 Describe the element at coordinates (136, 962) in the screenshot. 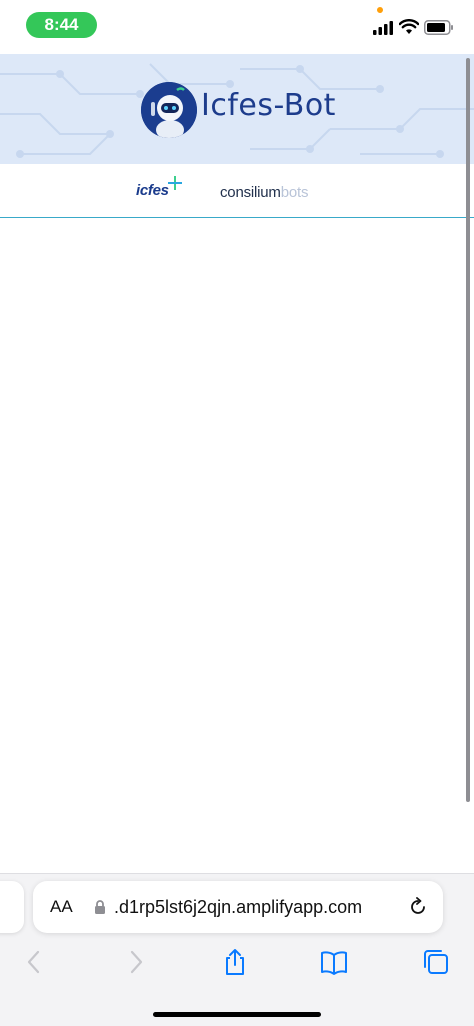

I see `chevron-right-icon` at that location.